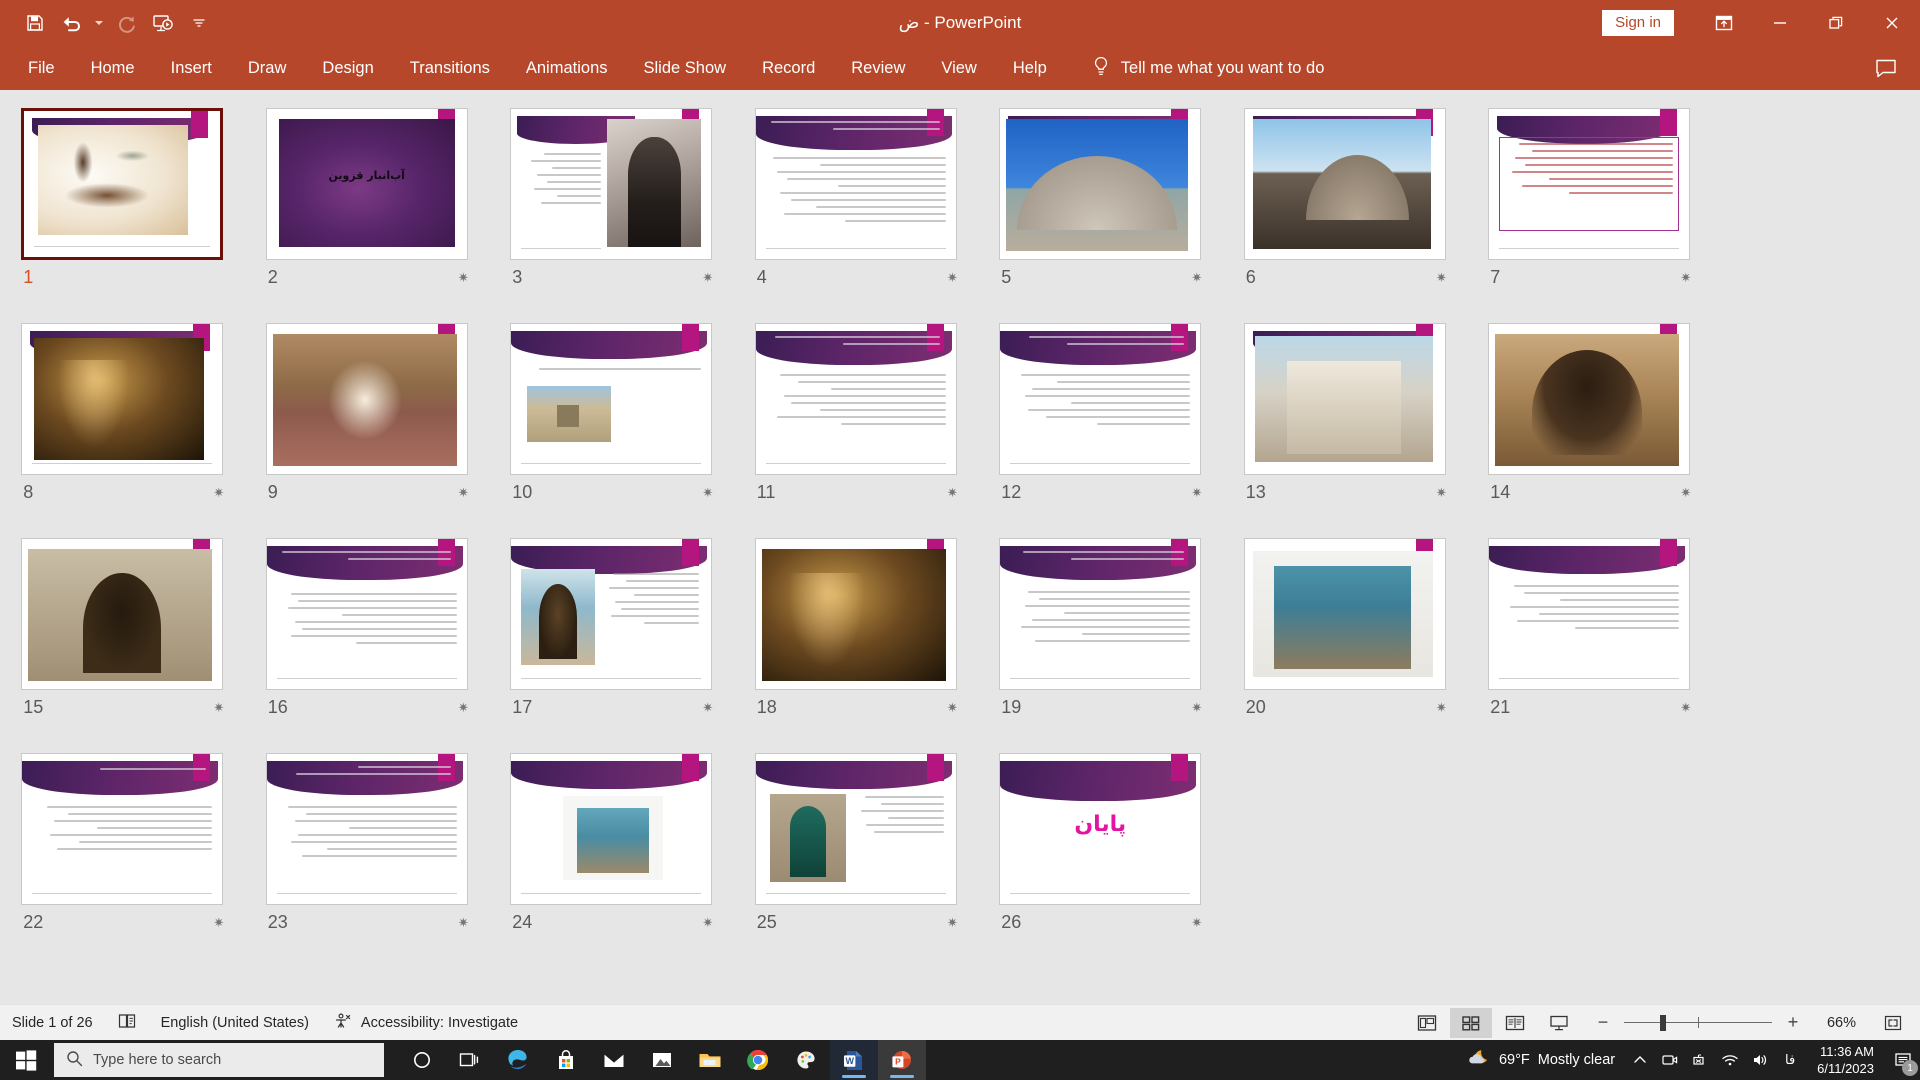 This screenshot has width=1920, height=1080. Describe the element at coordinates (26, 1060) in the screenshot. I see `start-button` at that location.